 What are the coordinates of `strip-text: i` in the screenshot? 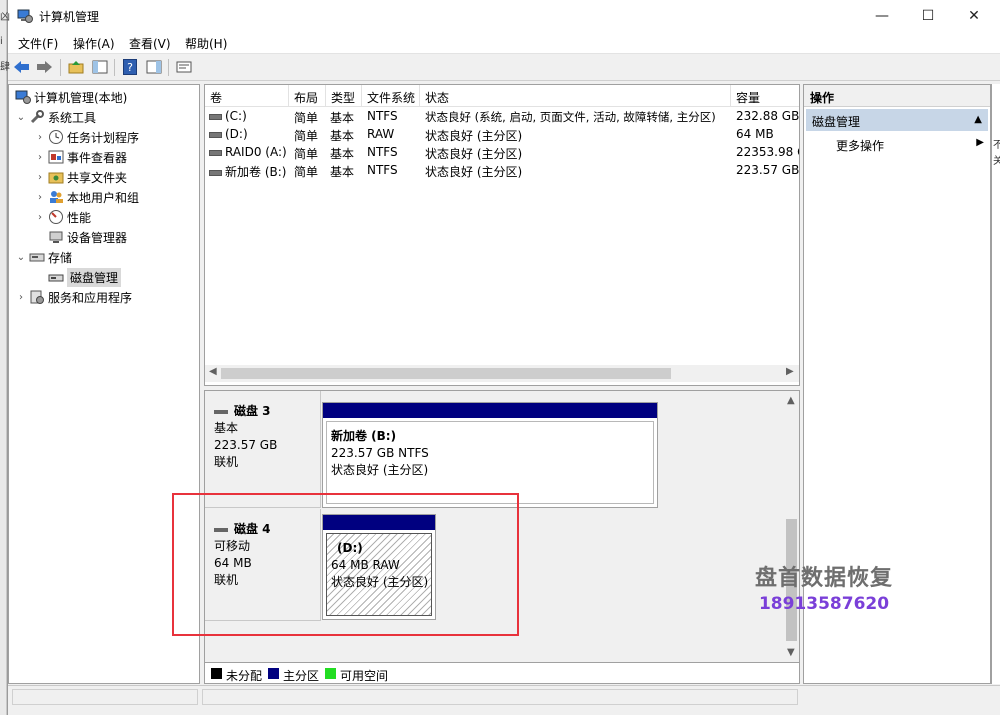 It's located at (1, 41).